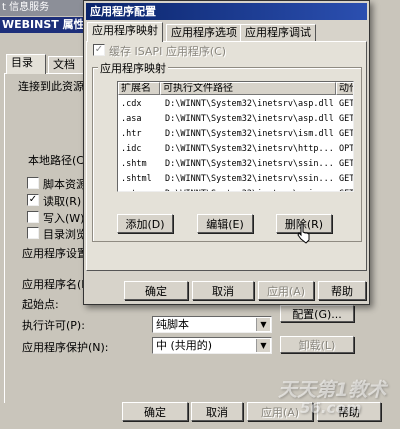 This screenshot has width=400, height=429. Describe the element at coordinates (249, 133) in the screenshot. I see `cell-path: D:\WINNT\System32\inetsrv\ism.dll` at that location.